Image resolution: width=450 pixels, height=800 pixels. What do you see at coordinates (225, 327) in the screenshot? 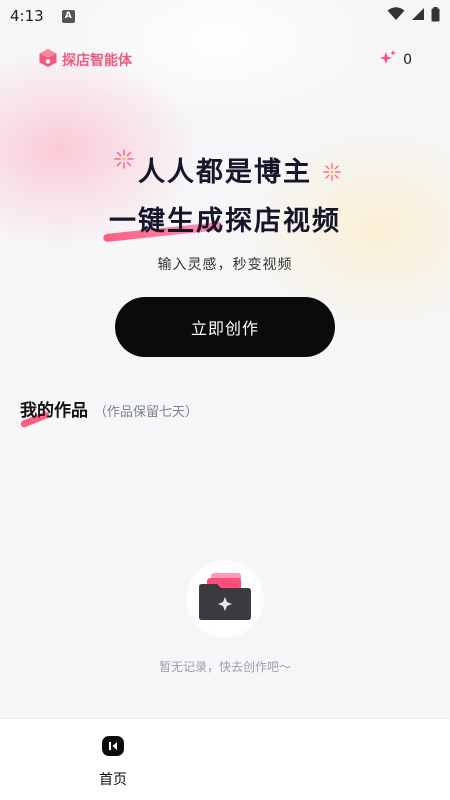
I see `create-now-button: 立即创作` at bounding box center [225, 327].